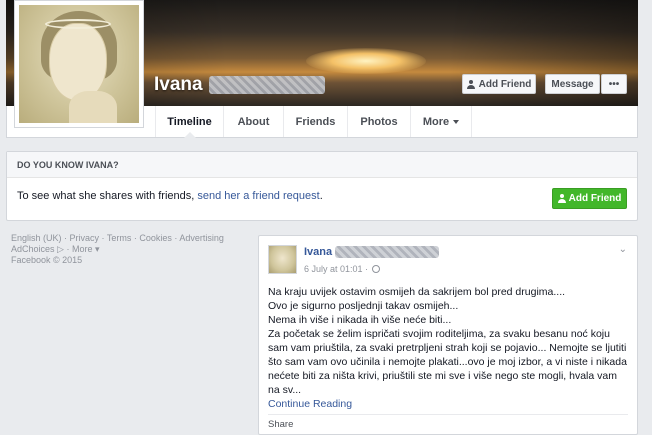 Image resolution: width=652 pixels, height=435 pixels. I want to click on card-heading: DO YOU KNOW IVANA?, so click(322, 165).